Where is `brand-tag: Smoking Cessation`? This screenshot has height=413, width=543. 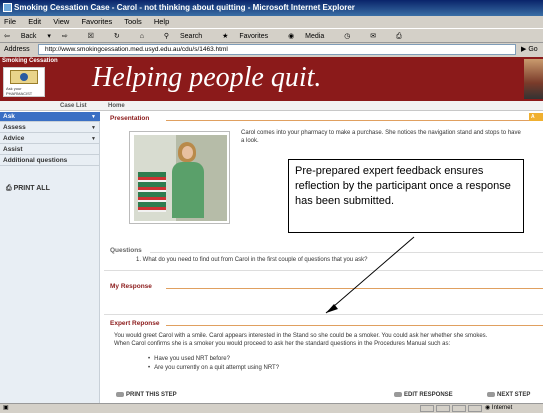
brand-tag: Smoking Cessation is located at coordinates (30, 61).